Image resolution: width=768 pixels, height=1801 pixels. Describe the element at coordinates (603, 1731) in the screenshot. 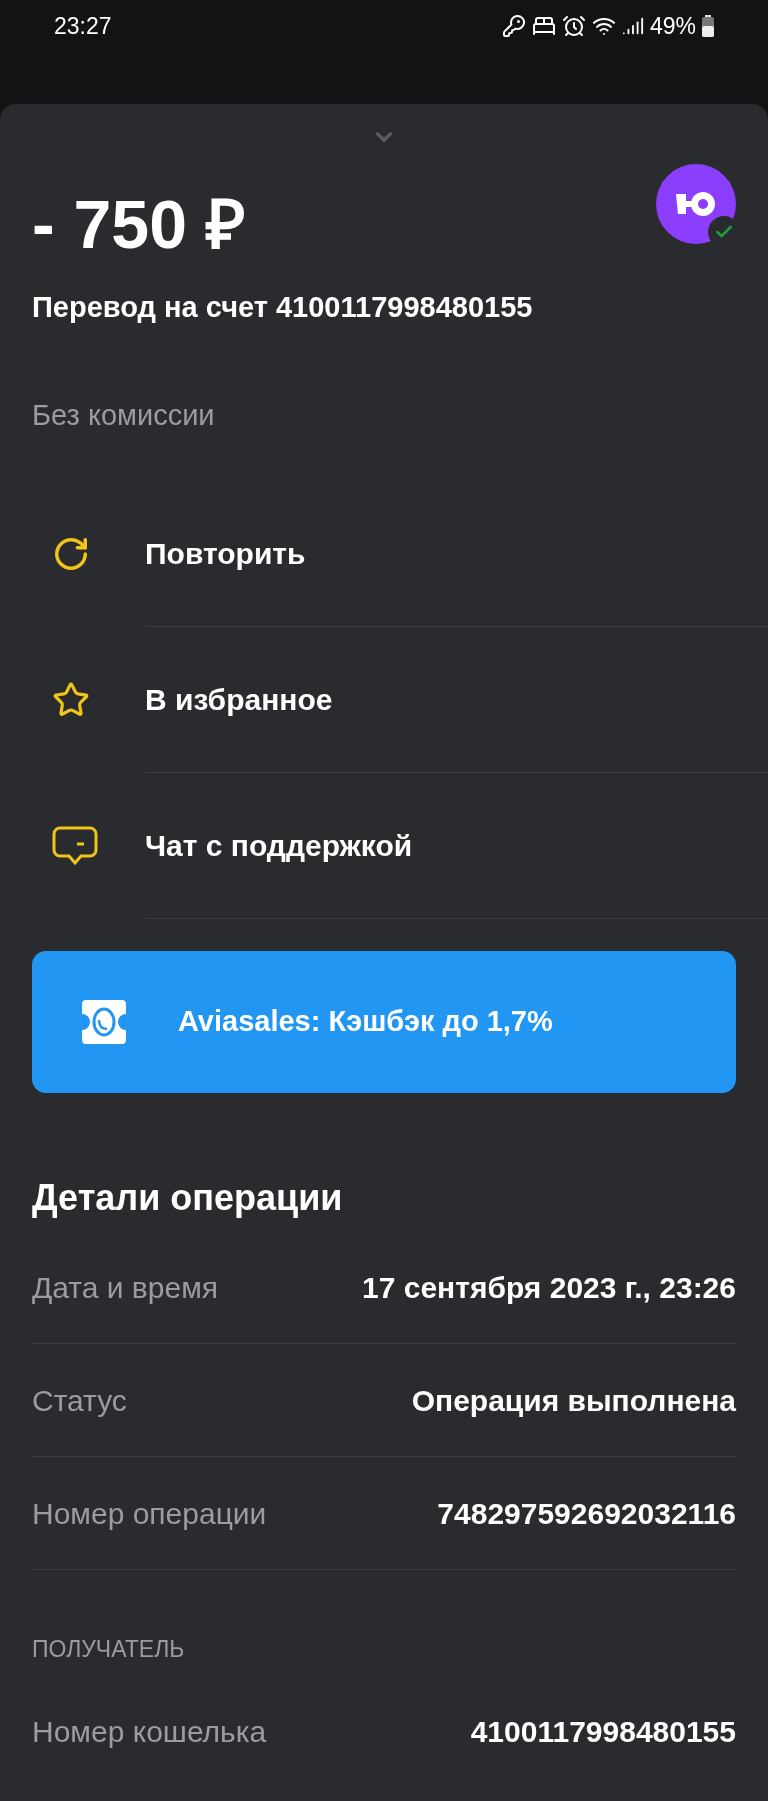

I see `detail-value: 4100117998480155` at that location.